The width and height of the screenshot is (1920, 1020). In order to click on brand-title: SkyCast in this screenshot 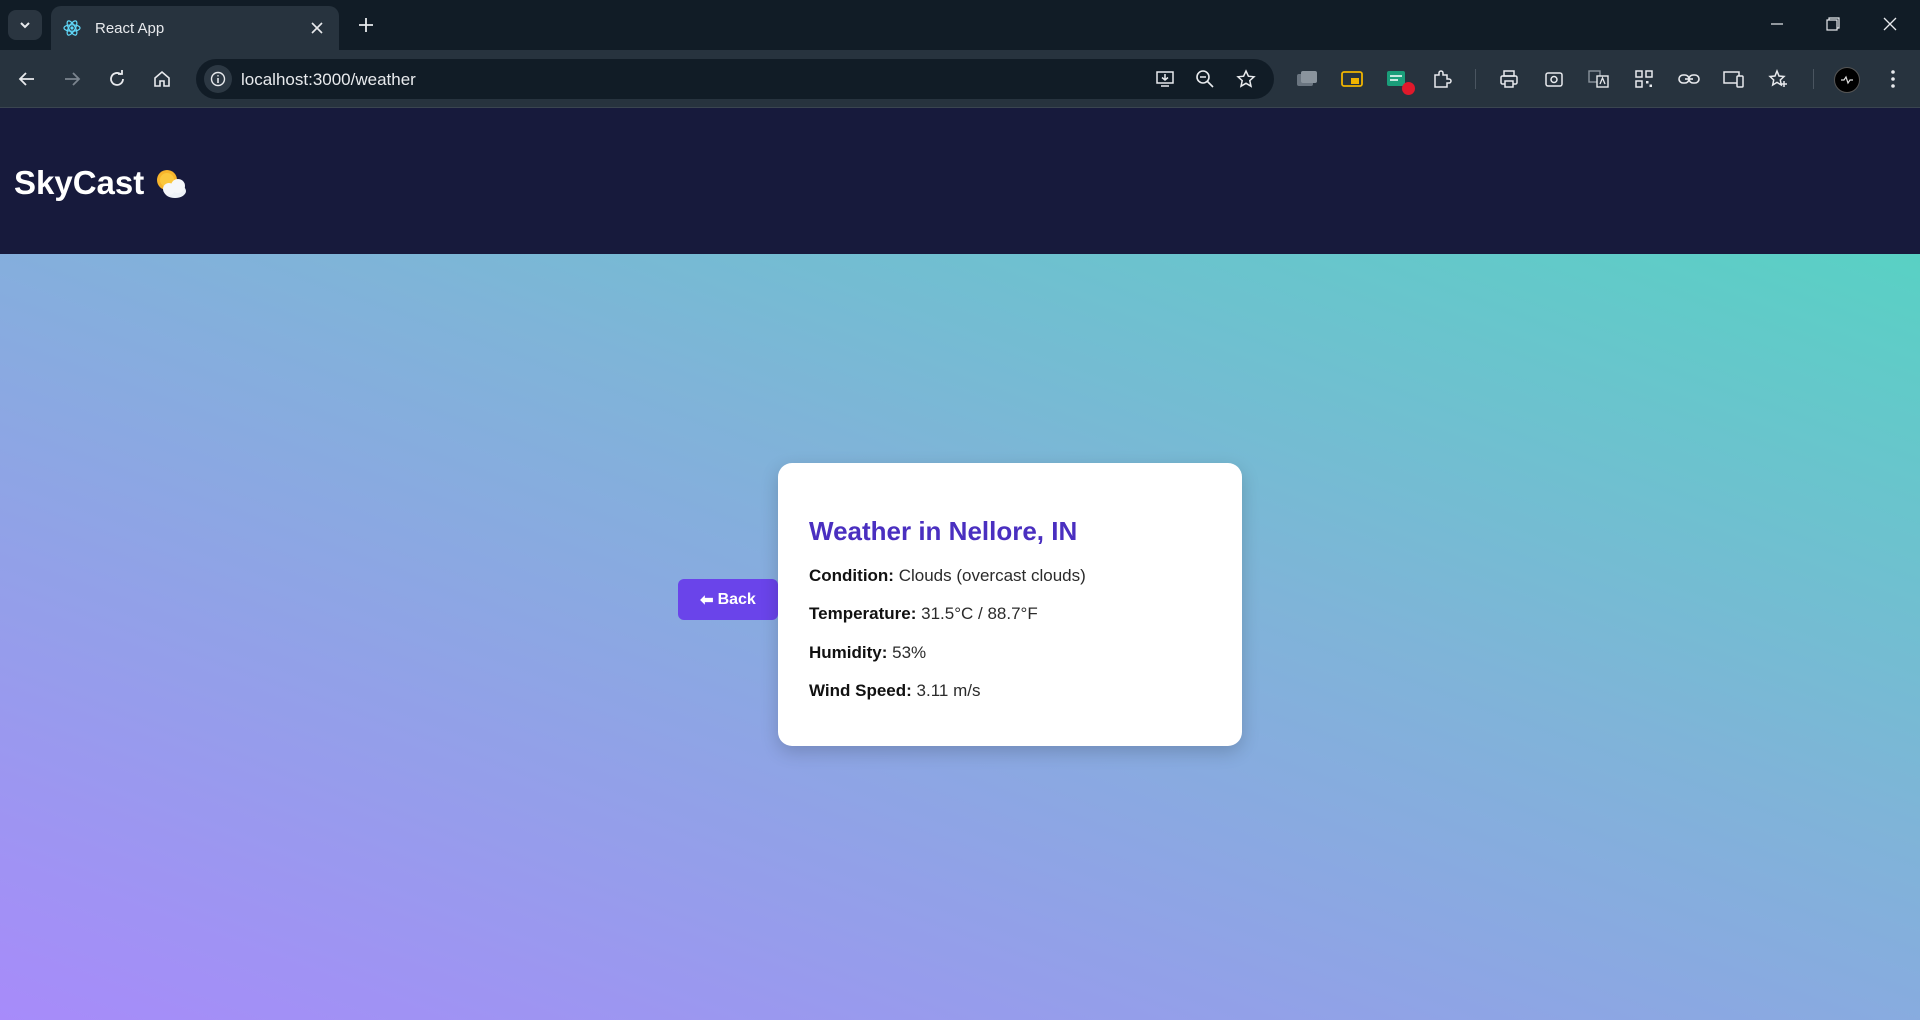, I will do `click(79, 182)`.